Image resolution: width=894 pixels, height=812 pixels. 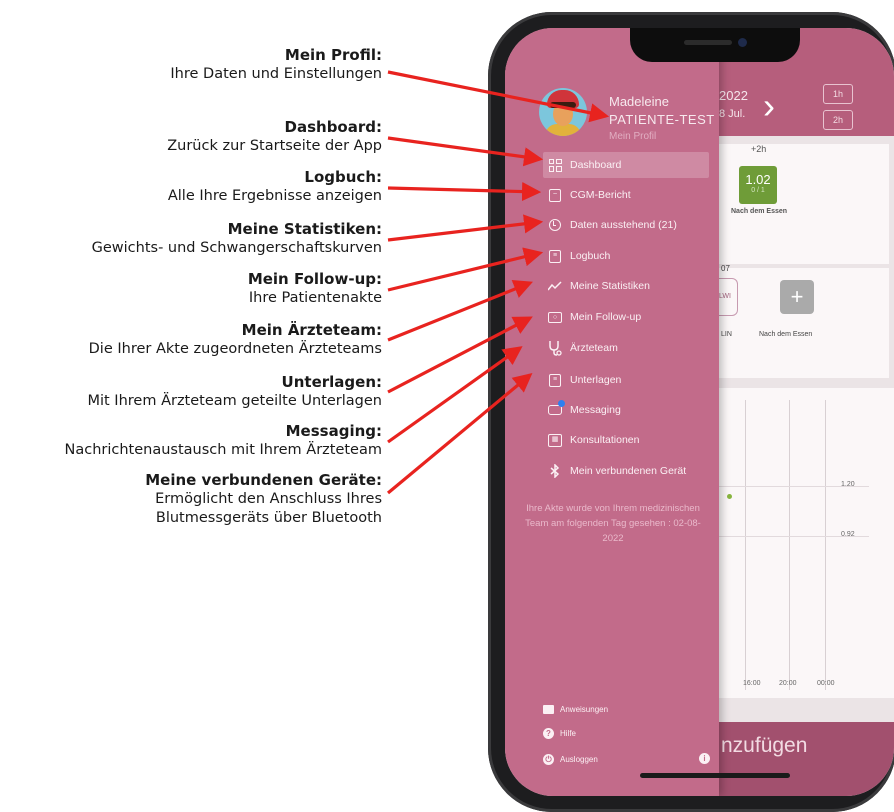 I want to click on chart-point, so click(x=729, y=496).